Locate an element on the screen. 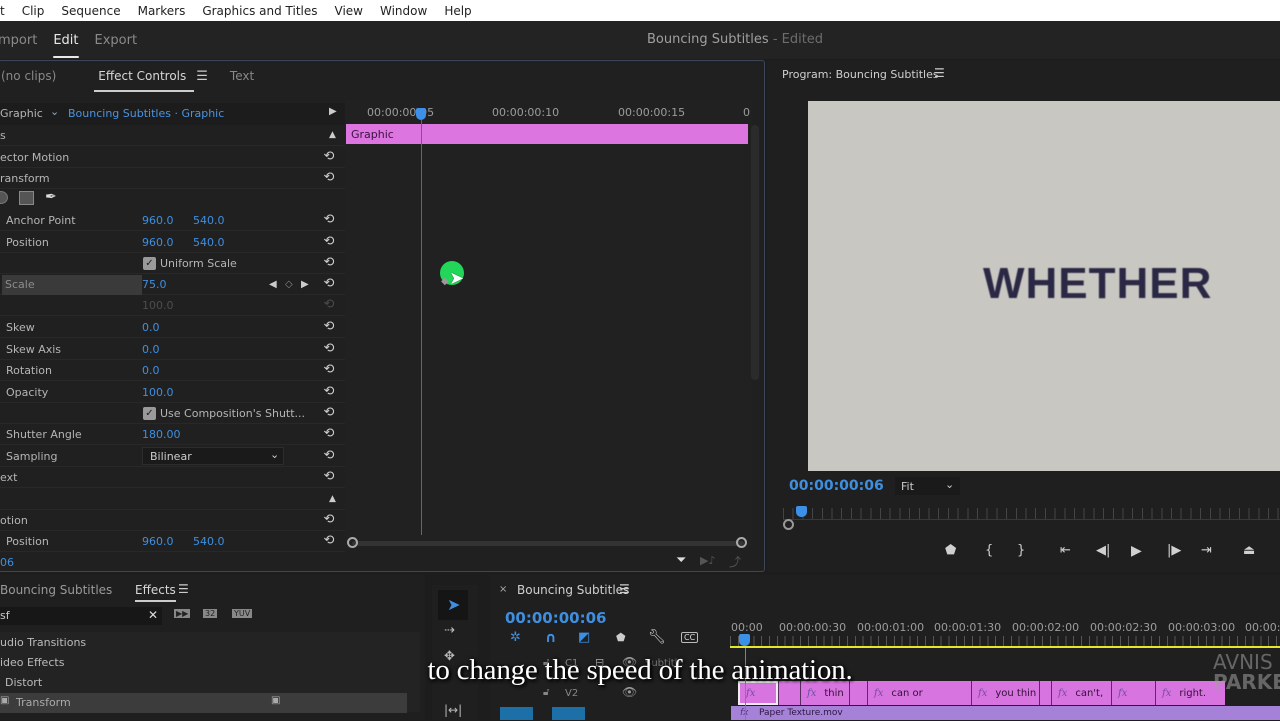 Image resolution: width=1280 pixels, height=721 pixels. shutter-angle-value: 180.00 is located at coordinates (161, 434).